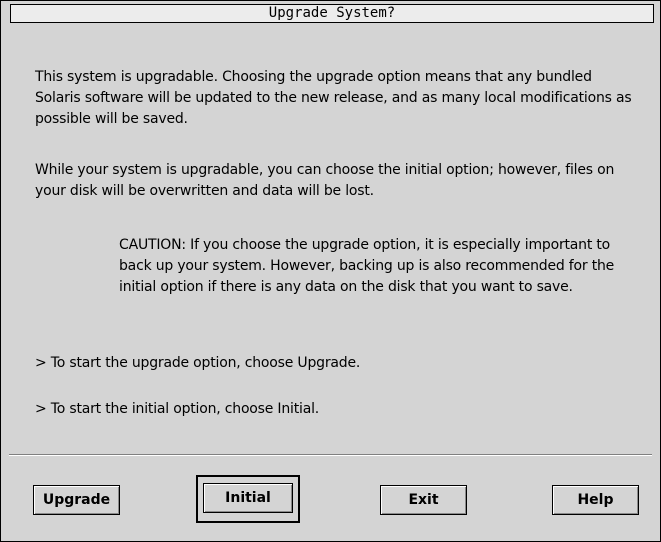  Describe the element at coordinates (595, 500) in the screenshot. I see `help-button: Help` at that location.